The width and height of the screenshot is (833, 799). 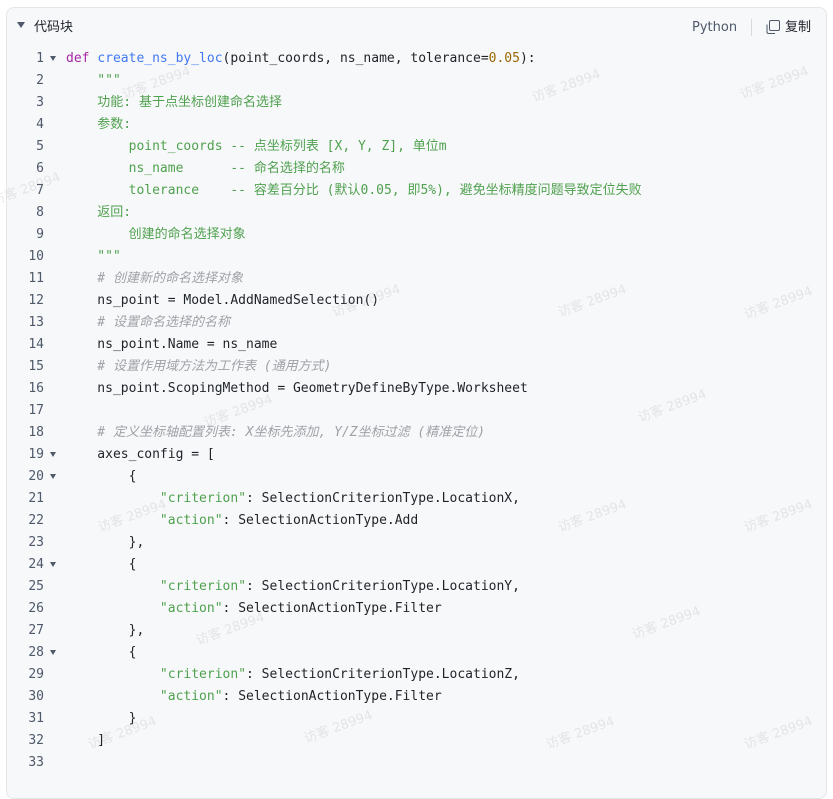 I want to click on copy-icon, so click(x=773, y=27).